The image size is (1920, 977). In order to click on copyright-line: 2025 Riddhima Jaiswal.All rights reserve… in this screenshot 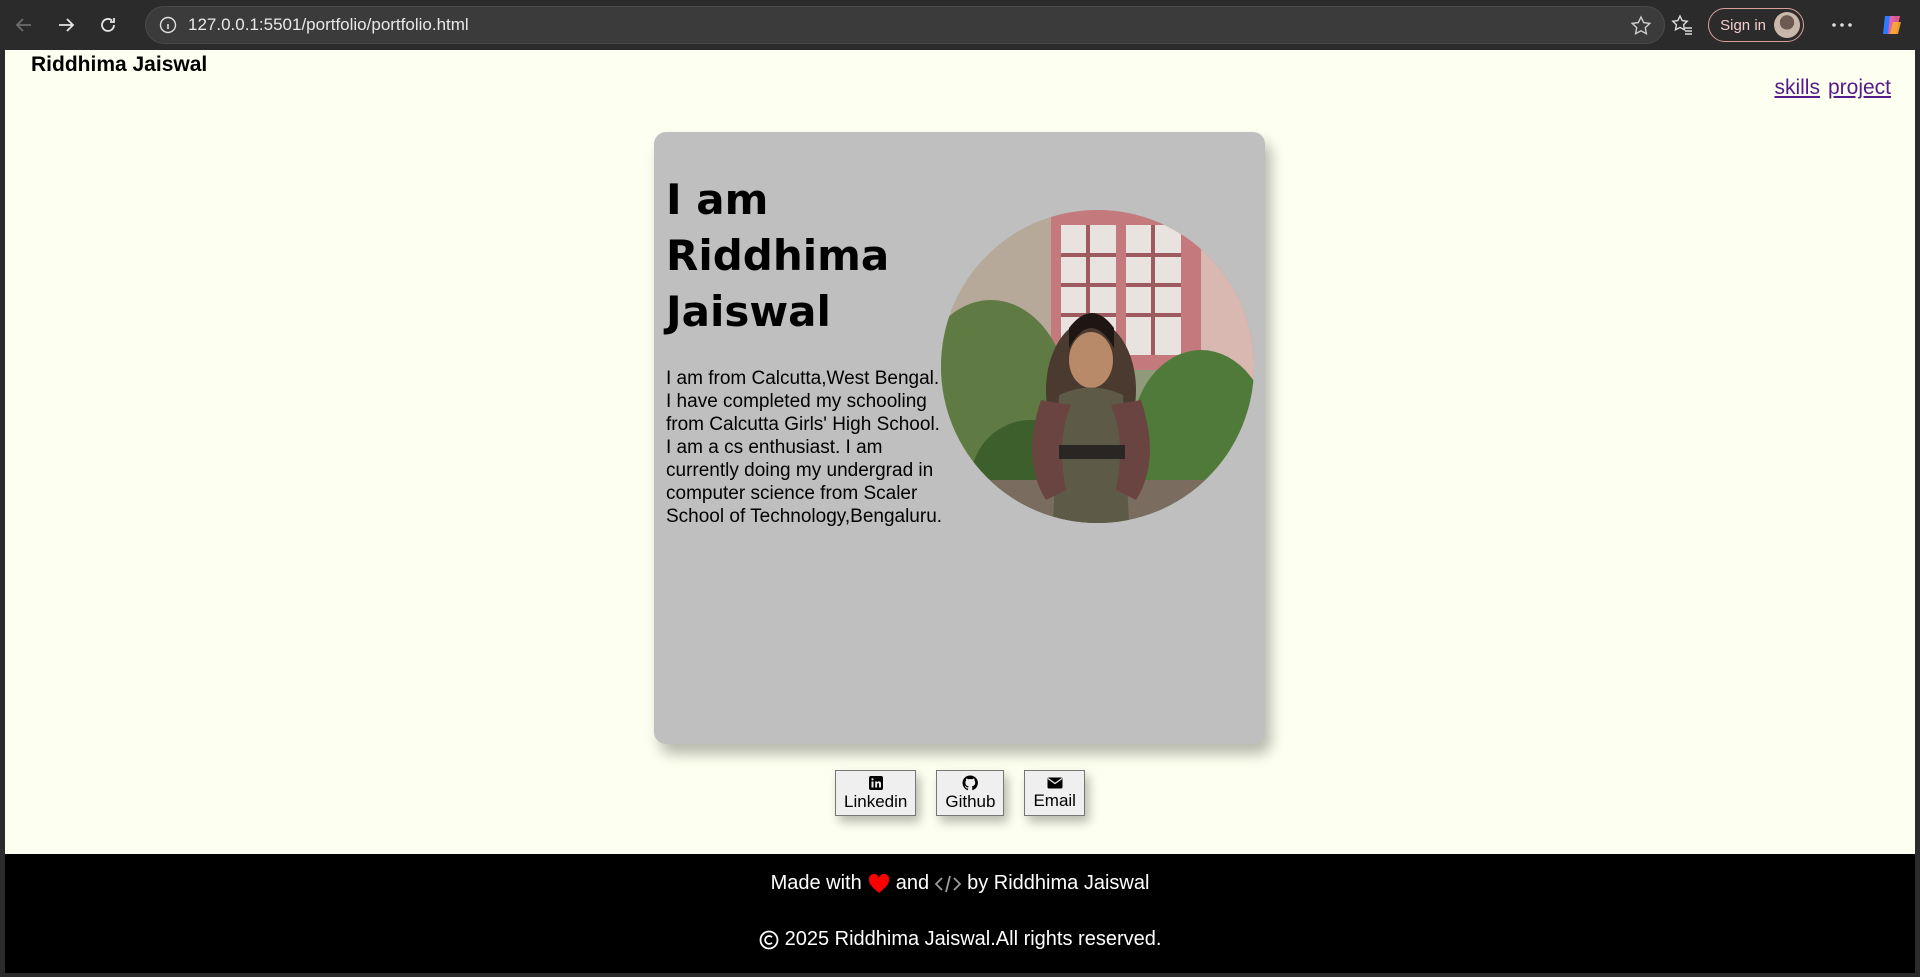, I will do `click(960, 939)`.